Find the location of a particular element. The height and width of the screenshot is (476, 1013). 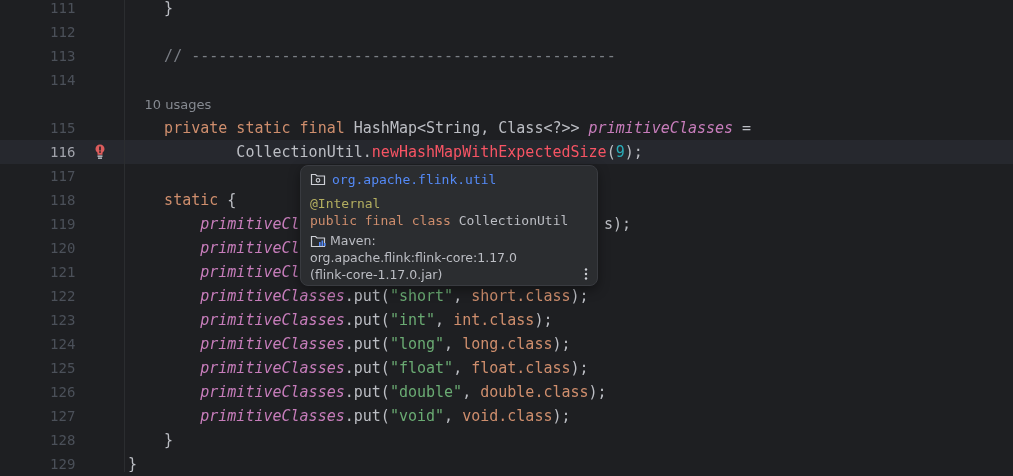

code-line: primitiveClasses.put("short", short.class); is located at coordinates (394, 296).